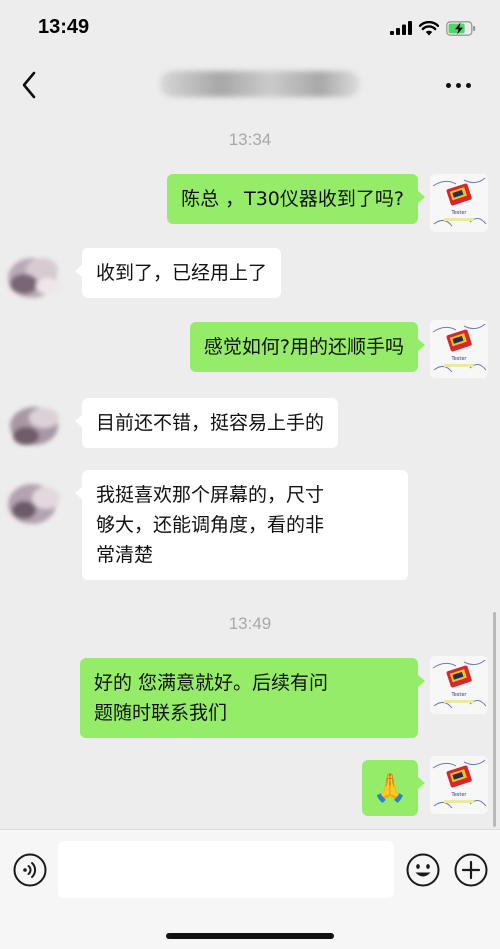 Image resolution: width=500 pixels, height=949 pixels. I want to click on timestamp: 13:49, so click(250, 623).